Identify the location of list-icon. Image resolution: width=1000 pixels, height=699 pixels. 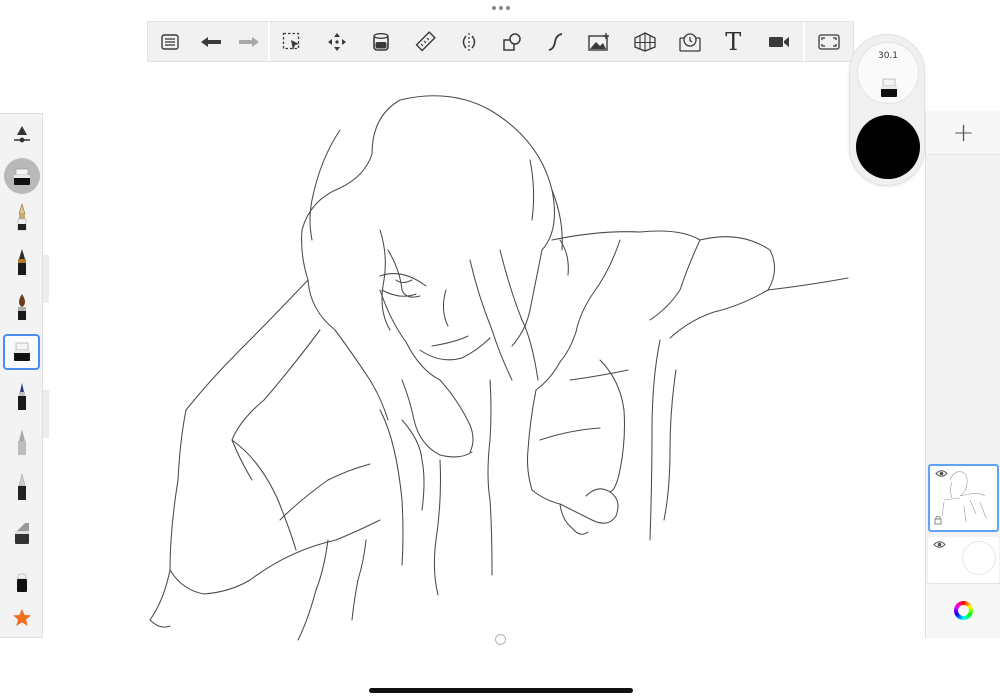
(170, 41).